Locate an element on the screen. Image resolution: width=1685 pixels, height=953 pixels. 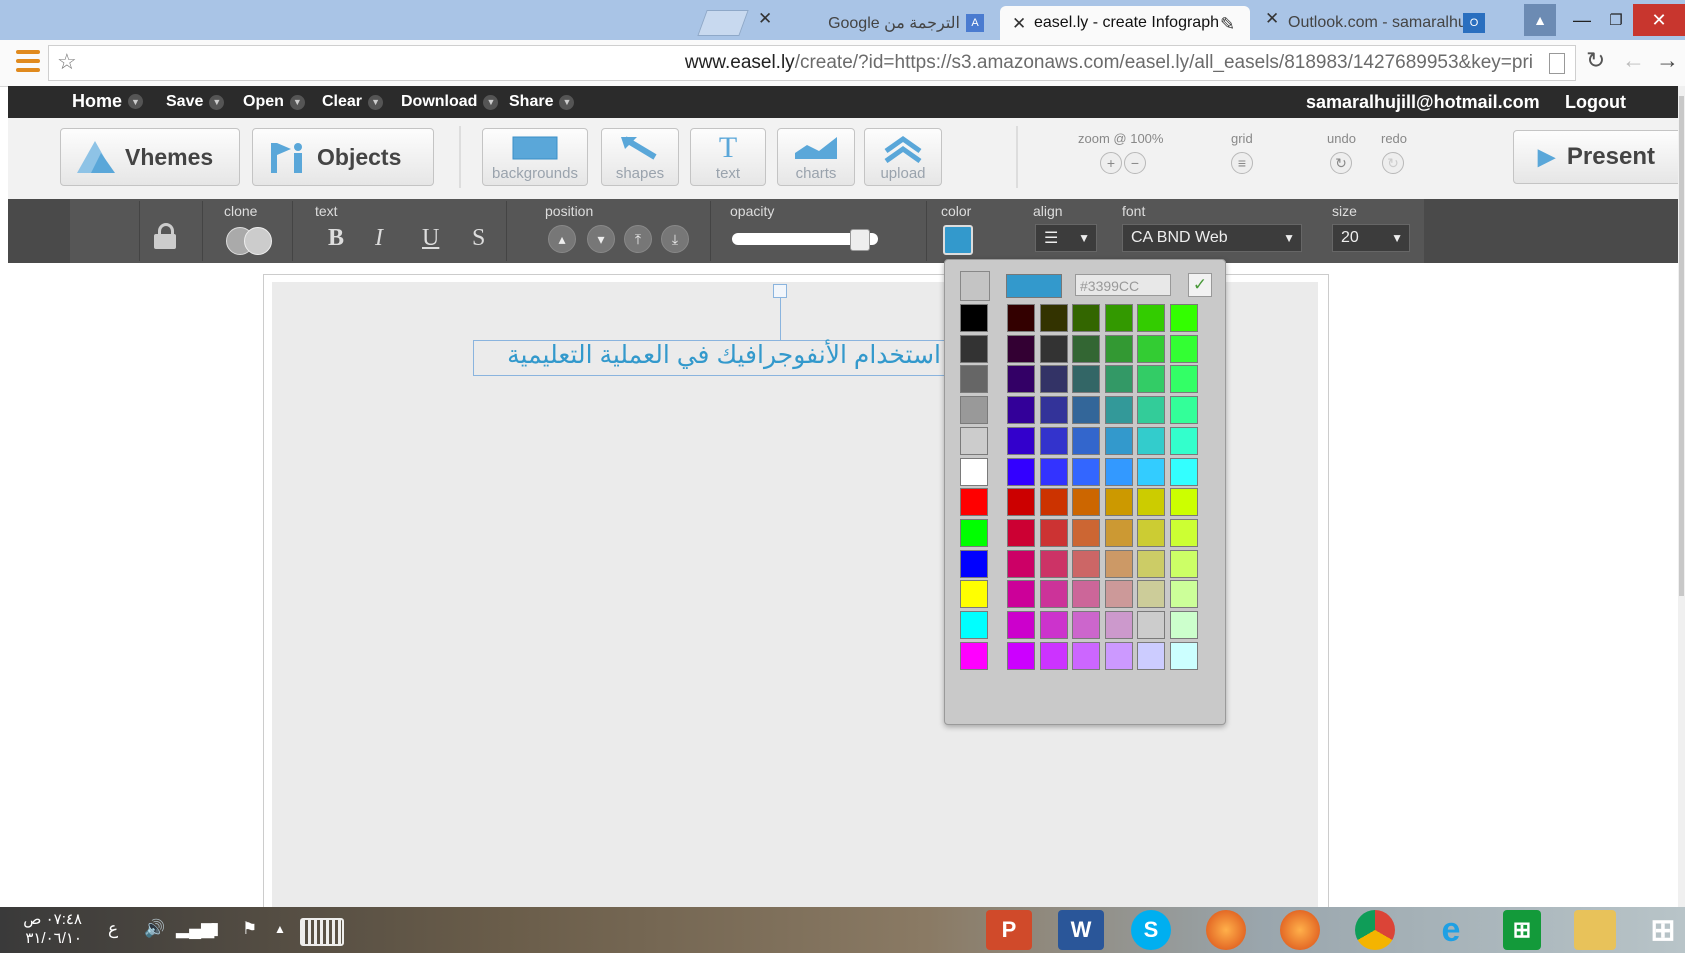
menu-clear: Clear ▼ is located at coordinates (353, 102).